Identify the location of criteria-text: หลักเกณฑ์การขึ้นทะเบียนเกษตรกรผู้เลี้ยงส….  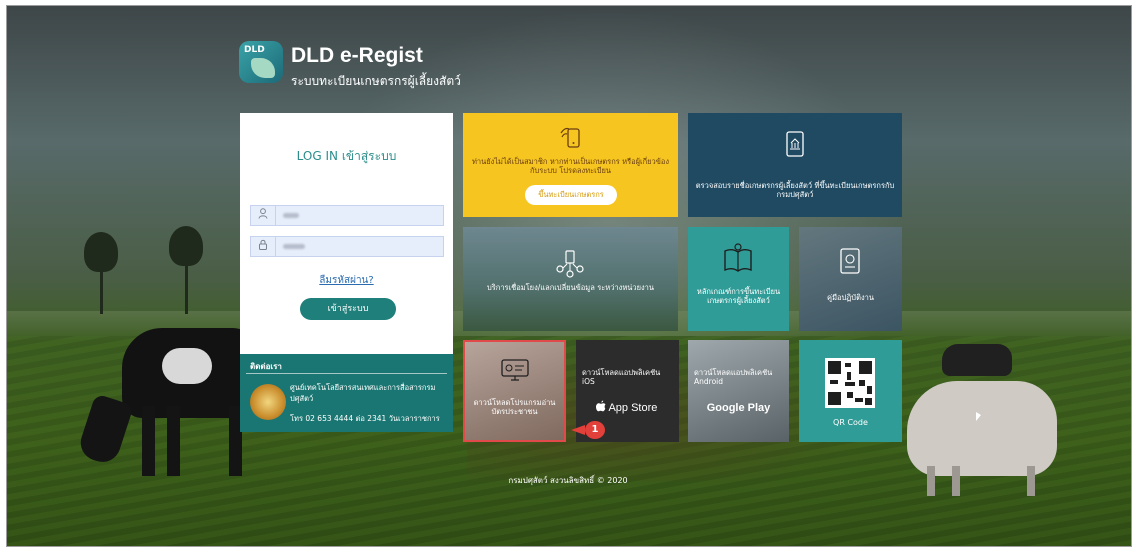
(738, 296).